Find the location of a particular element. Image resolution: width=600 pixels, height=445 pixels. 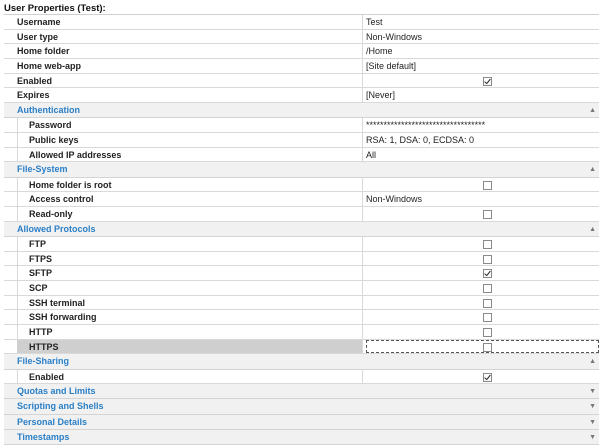

category-label: Timestamps is located at coordinates (43, 436).